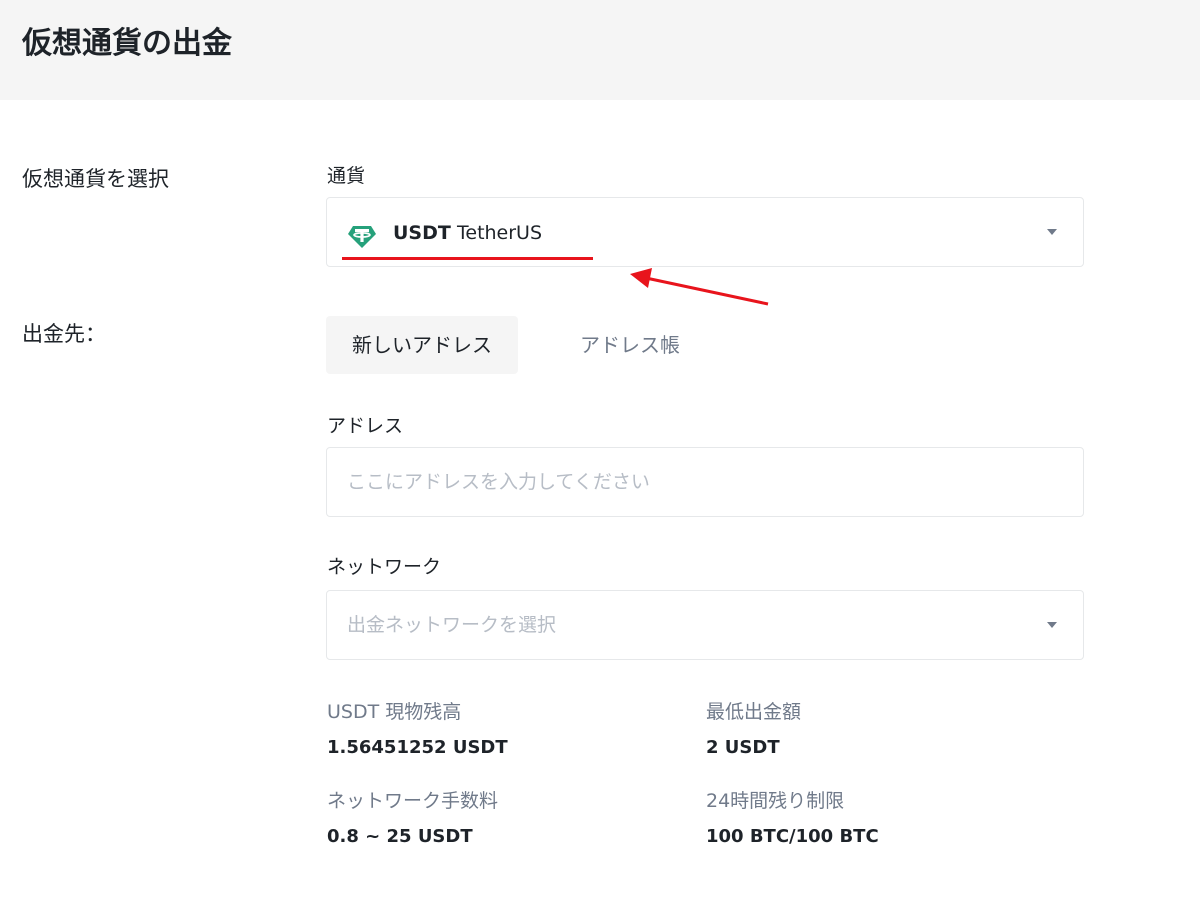 This screenshot has height=923, width=1200. I want to click on balance-label: USDT 現物残高, so click(394, 712).